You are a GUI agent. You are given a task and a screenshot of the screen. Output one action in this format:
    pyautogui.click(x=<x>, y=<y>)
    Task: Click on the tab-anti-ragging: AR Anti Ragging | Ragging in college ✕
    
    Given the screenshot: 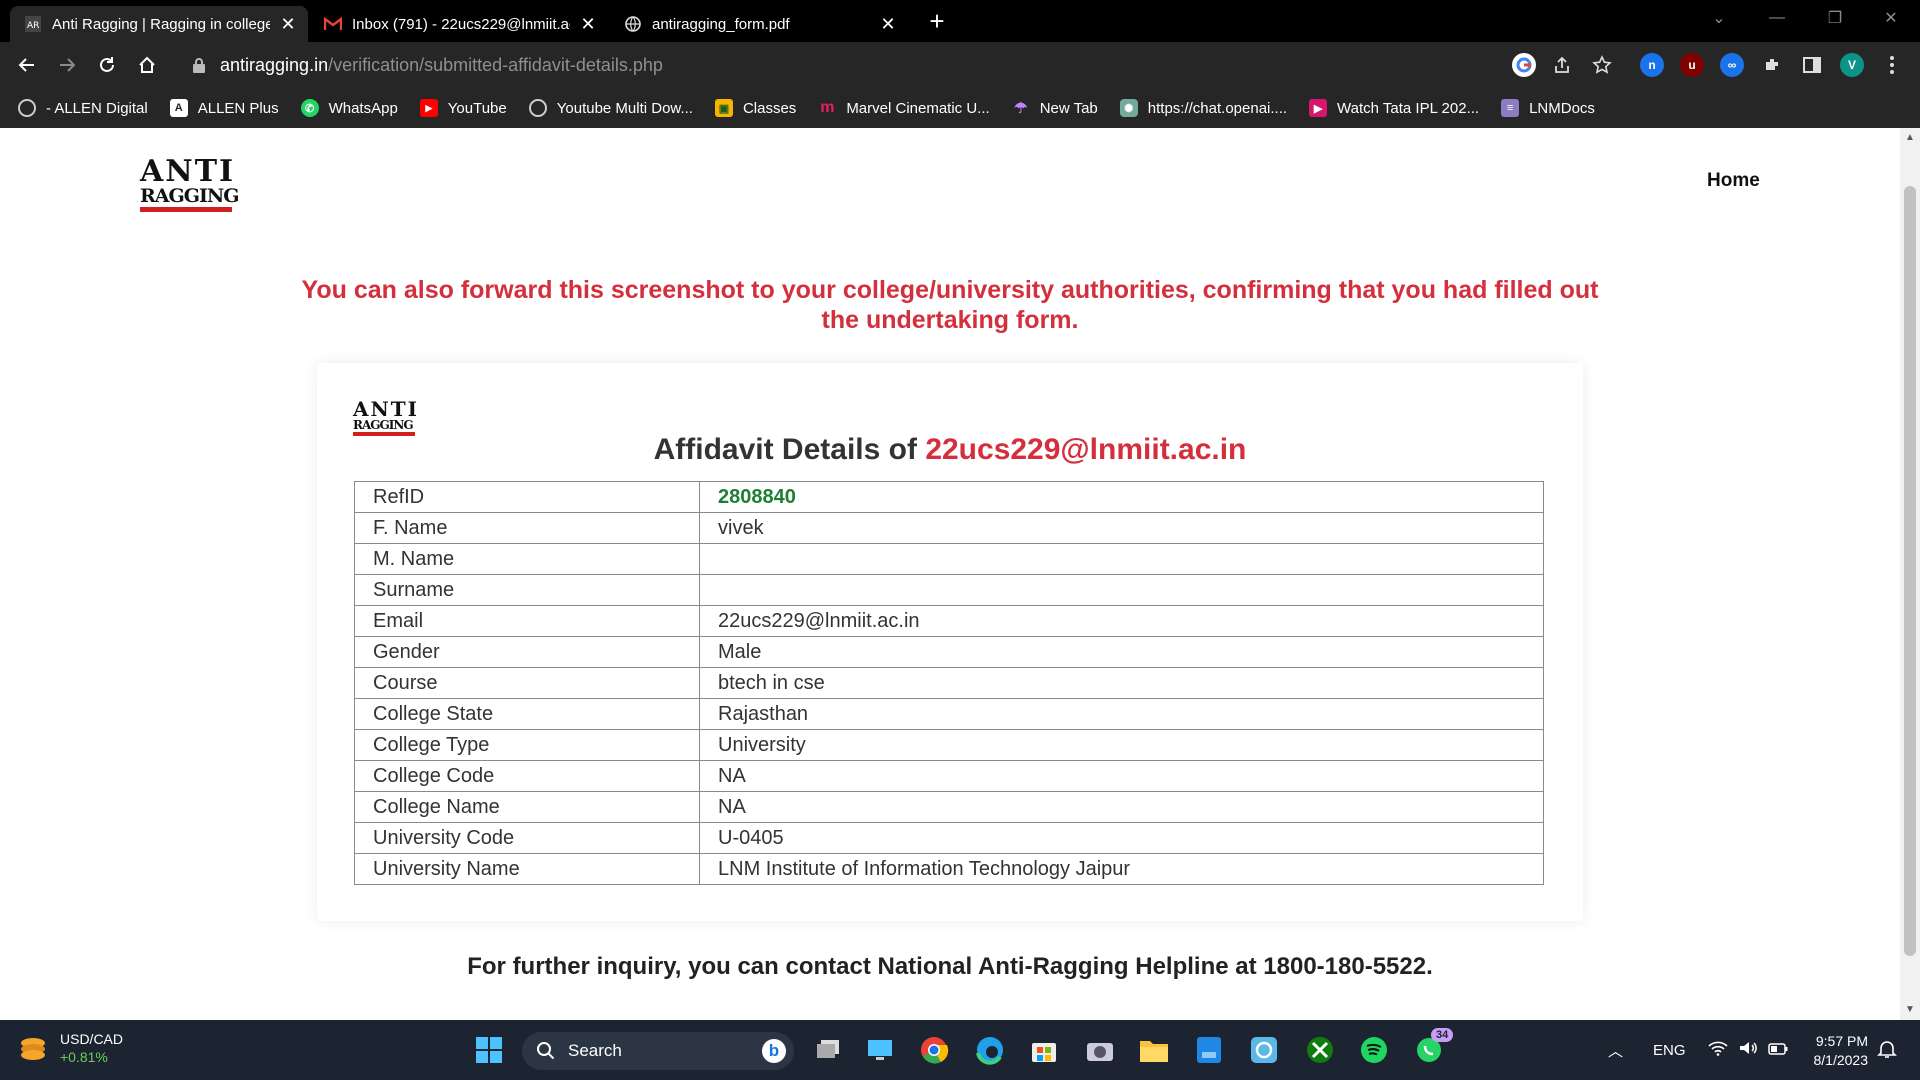 What is the action you would take?
    pyautogui.click(x=159, y=24)
    